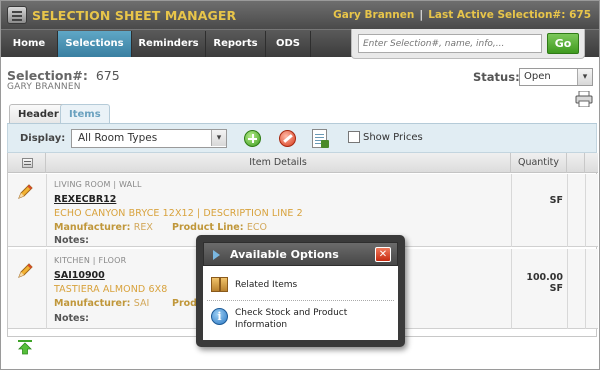 This screenshot has height=370, width=600. What do you see at coordinates (284, 254) in the screenshot?
I see `popup-title: Available Options` at bounding box center [284, 254].